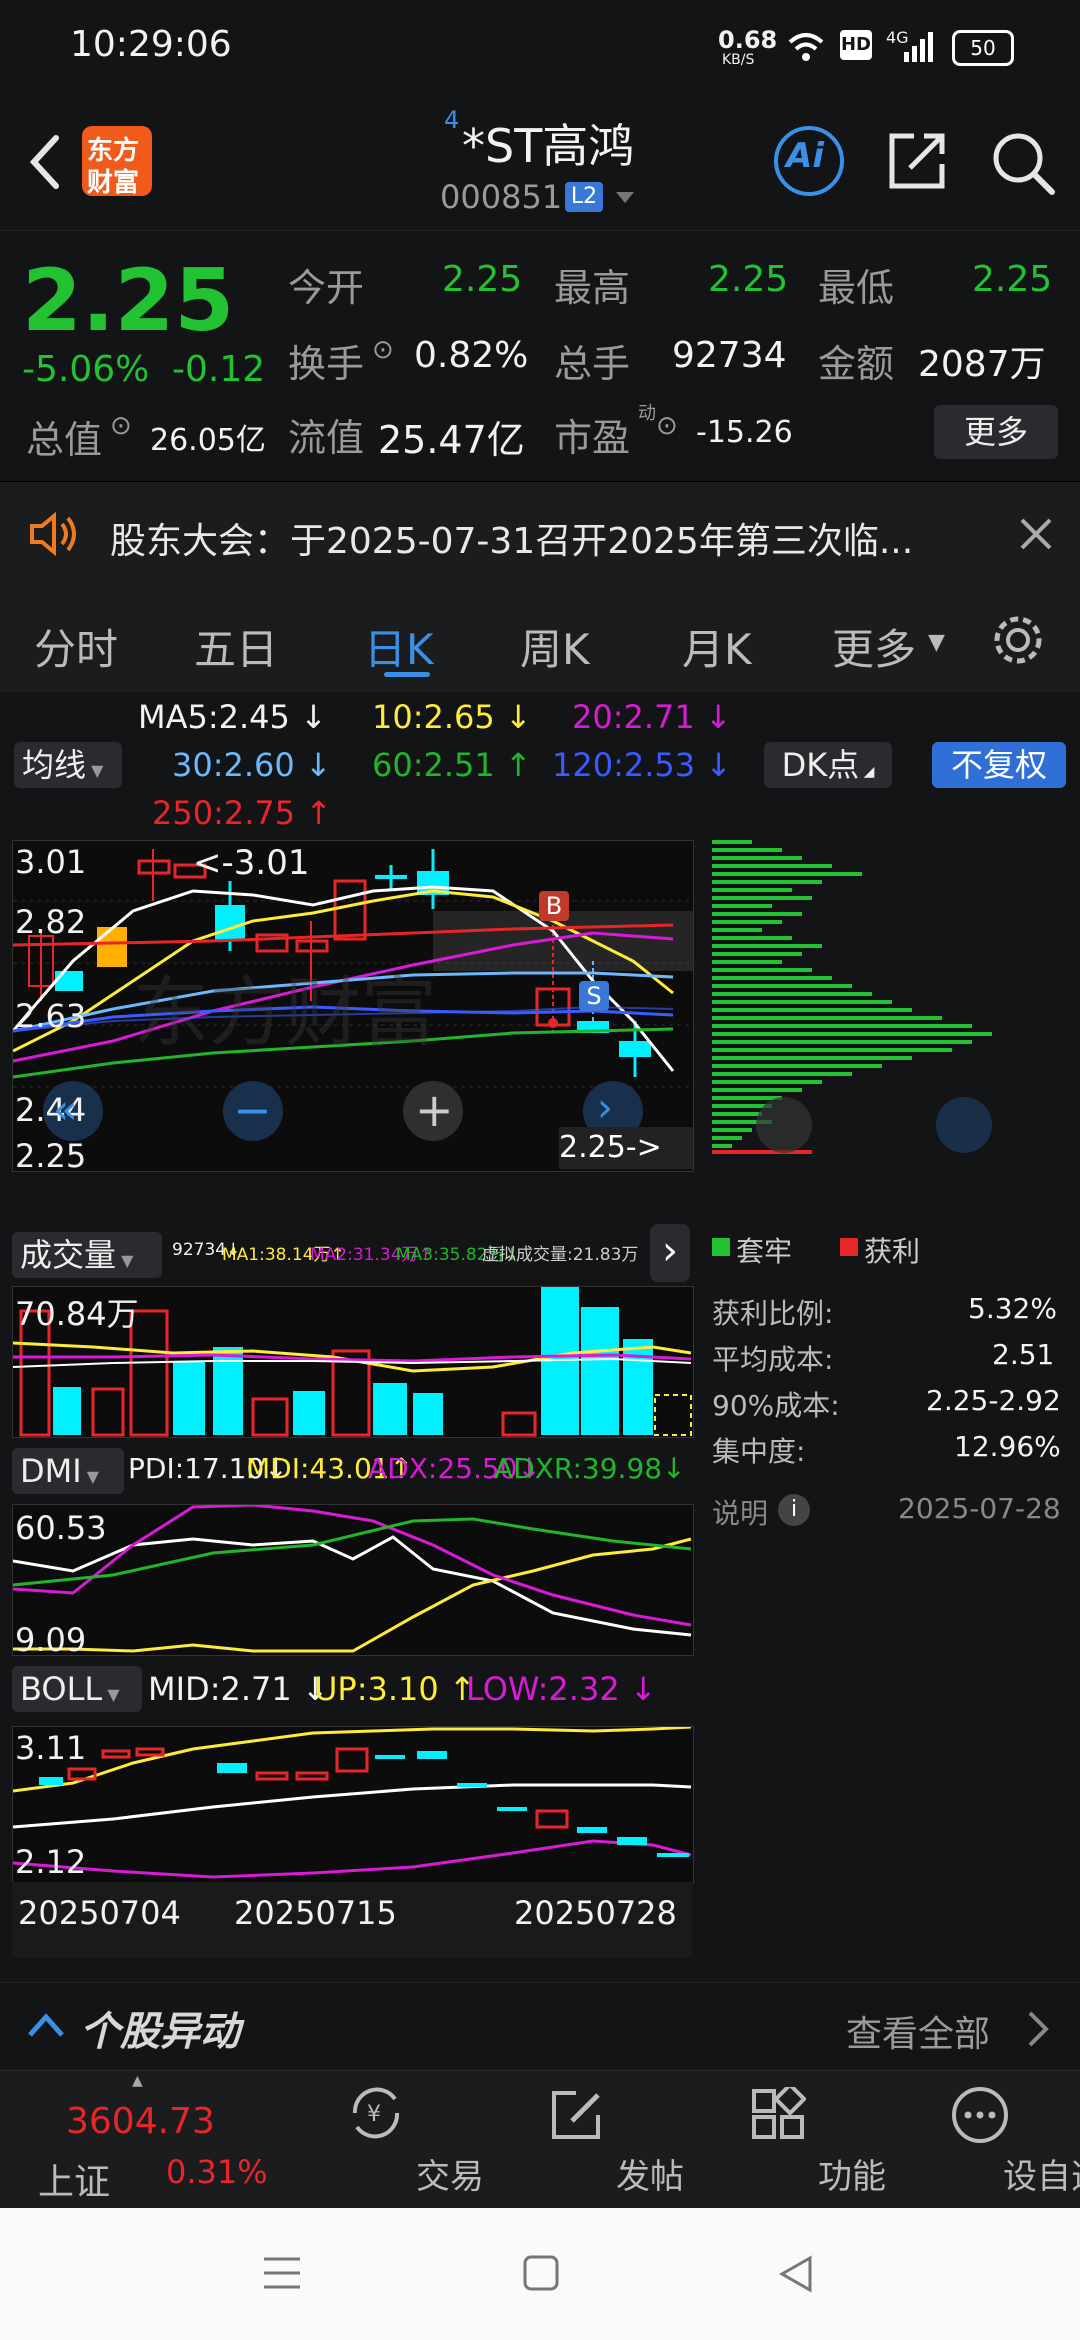  What do you see at coordinates (592, 364) in the screenshot?
I see `volume-label: 总手` at bounding box center [592, 364].